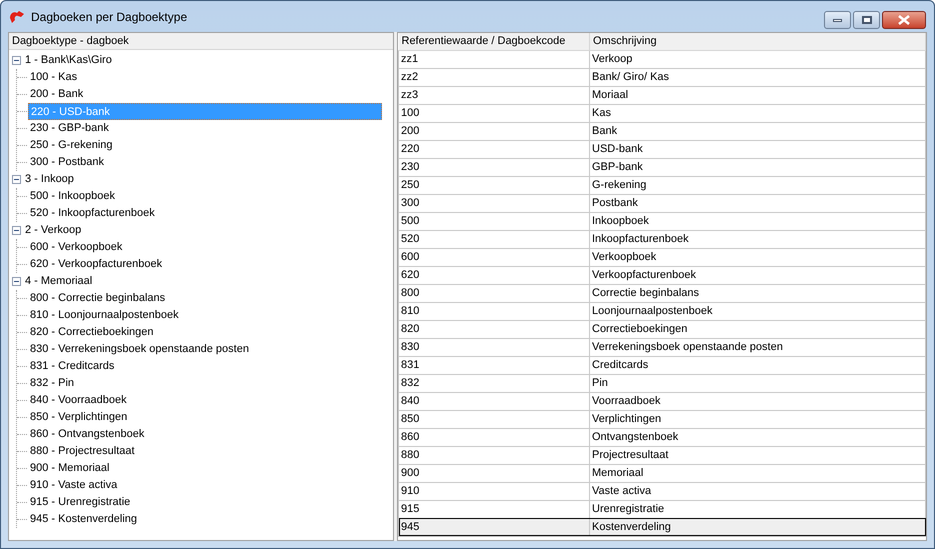 The height and width of the screenshot is (549, 935). What do you see at coordinates (67, 162) in the screenshot?
I see `tree-item: 300 - Postbank` at bounding box center [67, 162].